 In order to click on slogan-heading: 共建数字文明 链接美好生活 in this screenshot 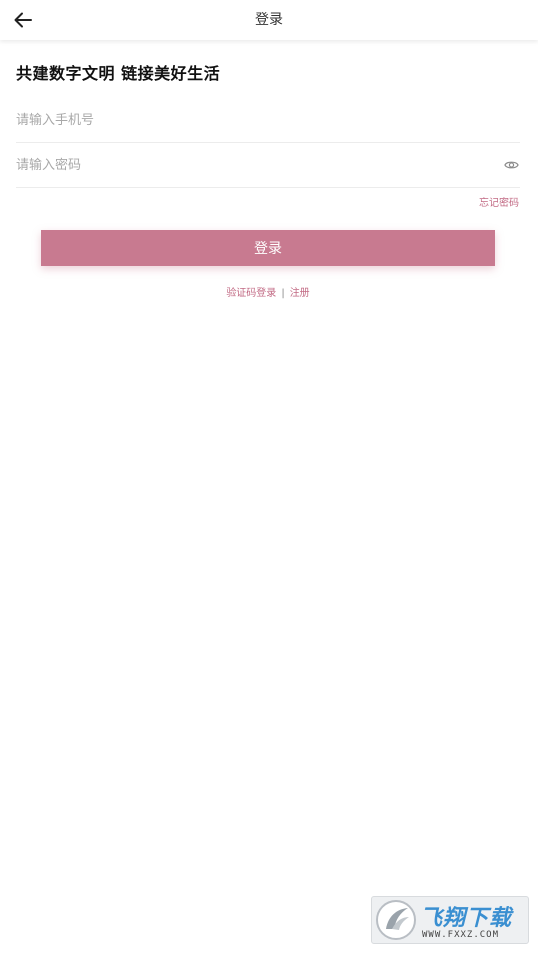, I will do `click(118, 73)`.